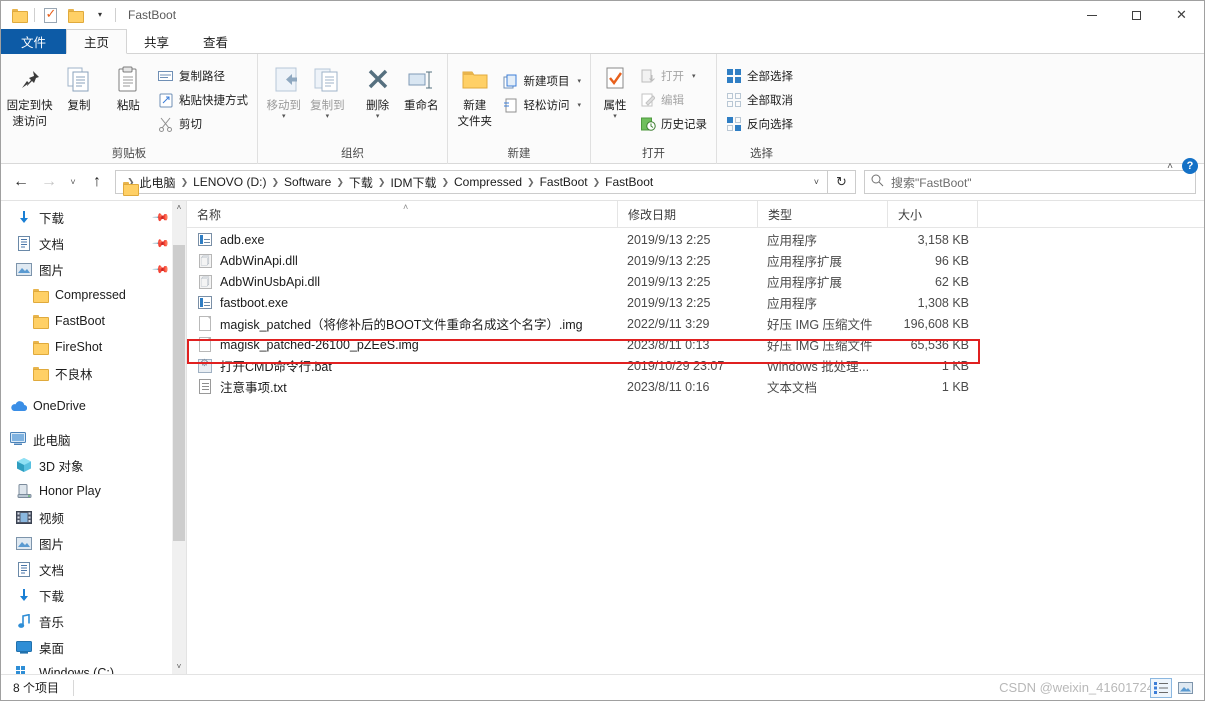  I want to click on move-to-button: 移动到 ▾, so click(284, 89).